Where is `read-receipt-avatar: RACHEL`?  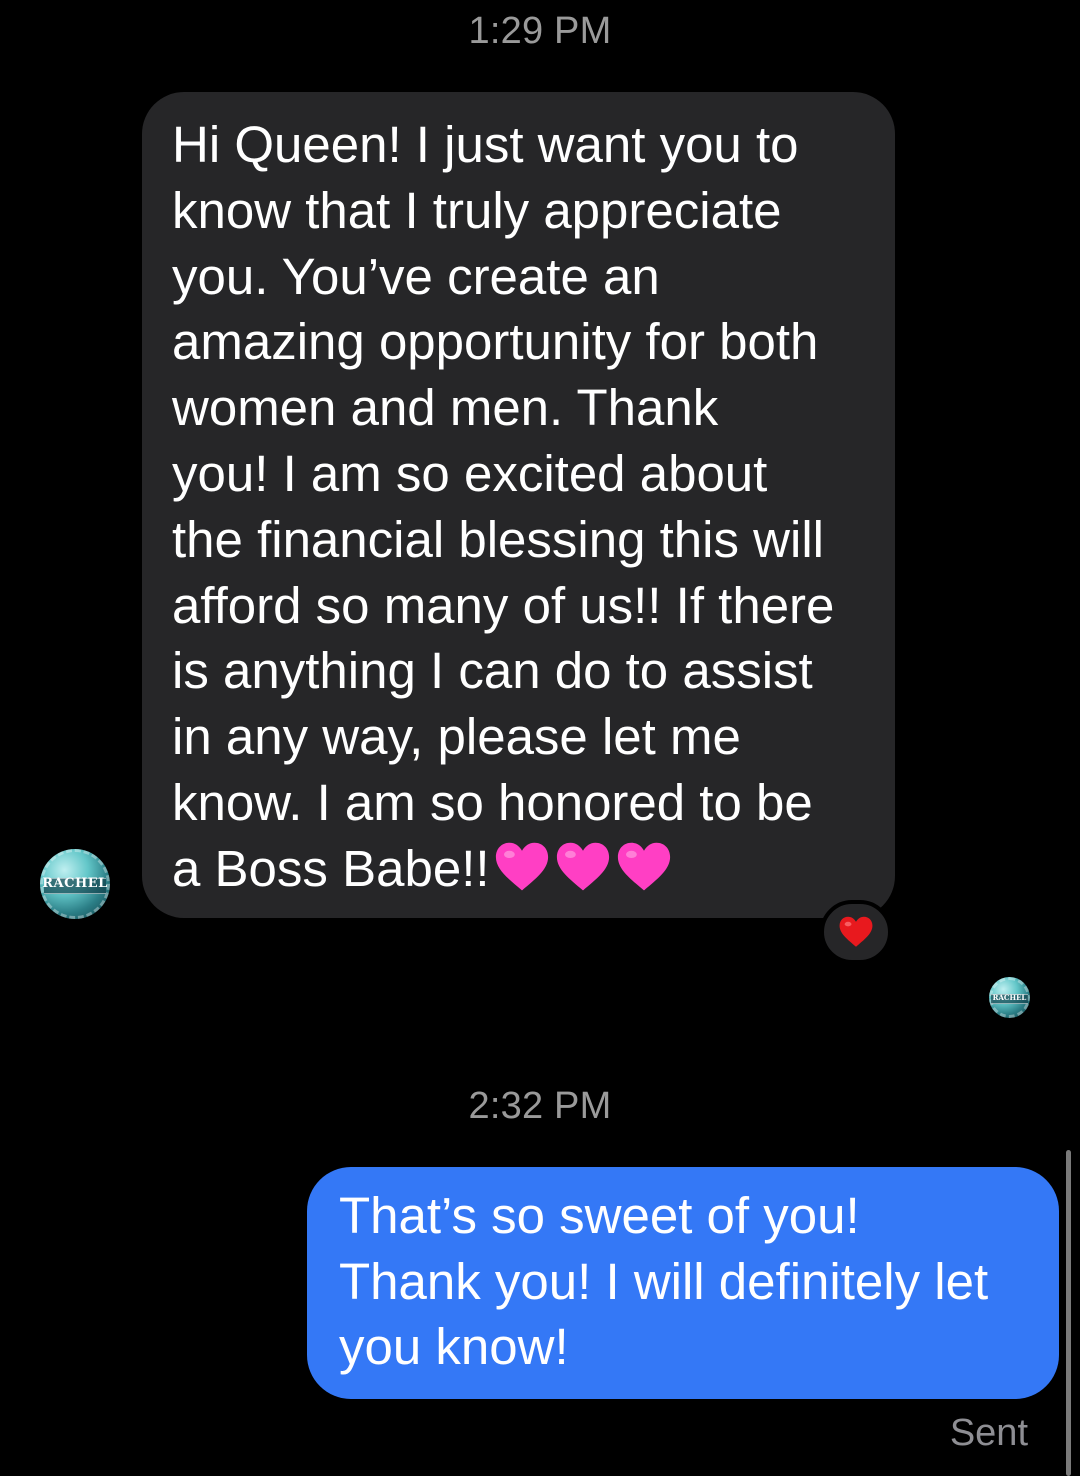
read-receipt-avatar: RACHEL is located at coordinates (1009, 997).